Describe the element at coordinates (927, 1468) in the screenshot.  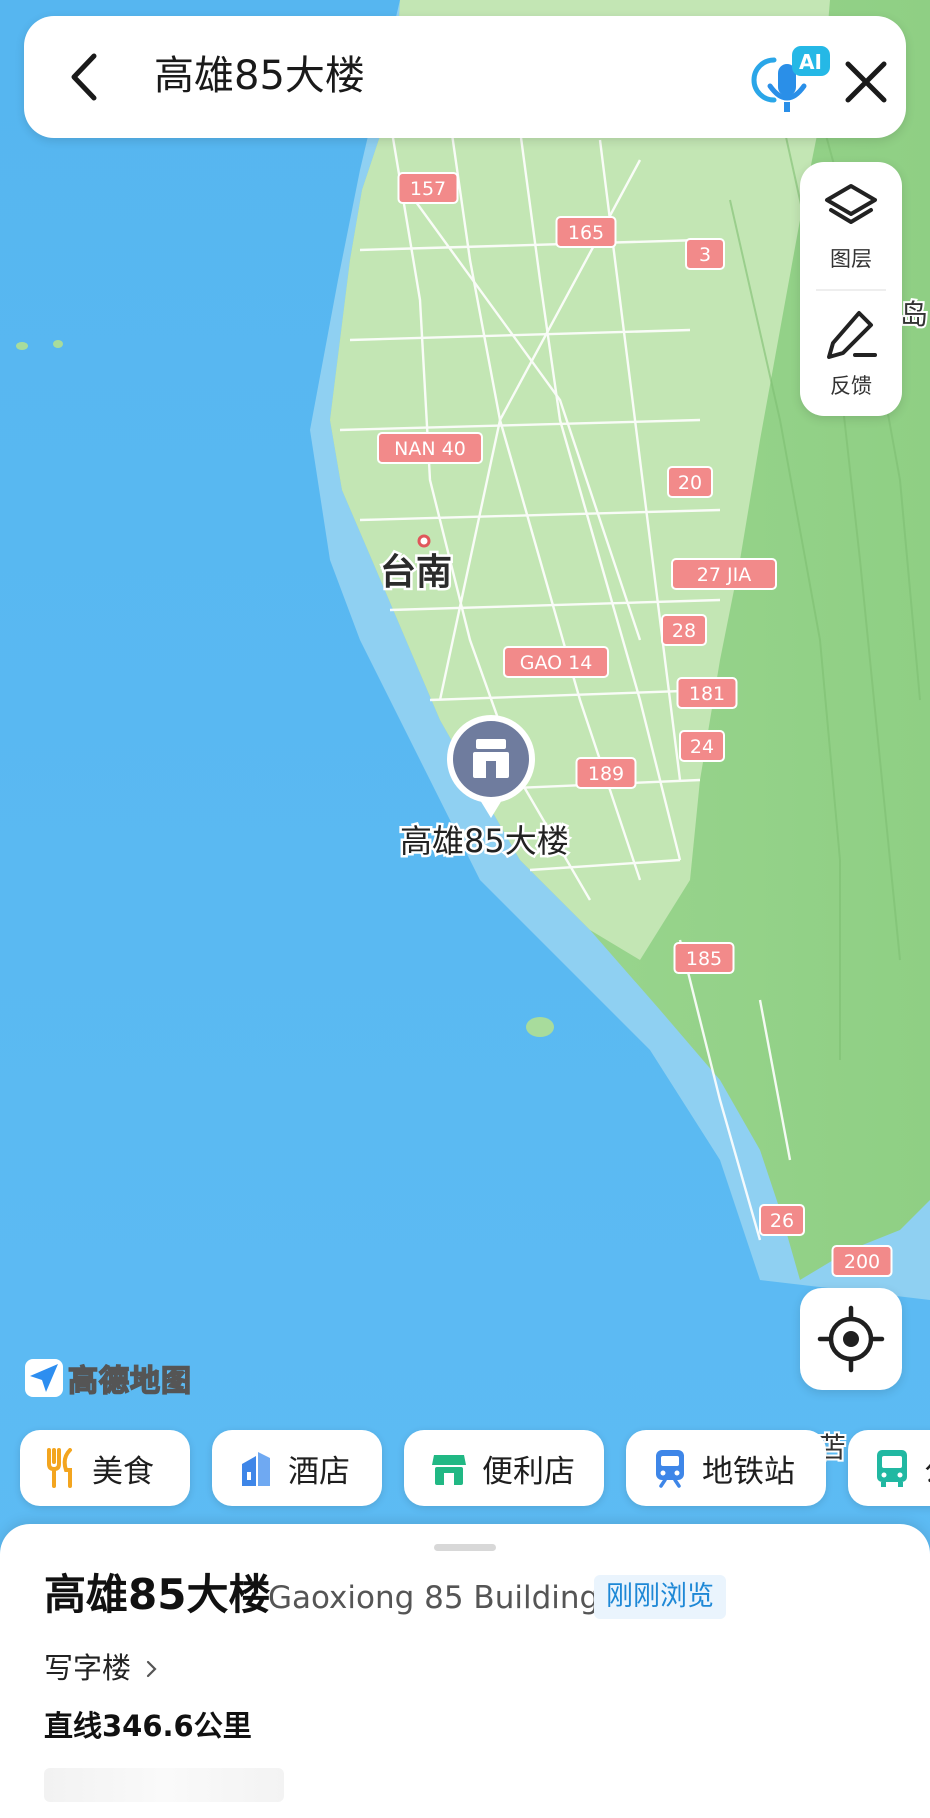
I see `category-label: 公` at that location.